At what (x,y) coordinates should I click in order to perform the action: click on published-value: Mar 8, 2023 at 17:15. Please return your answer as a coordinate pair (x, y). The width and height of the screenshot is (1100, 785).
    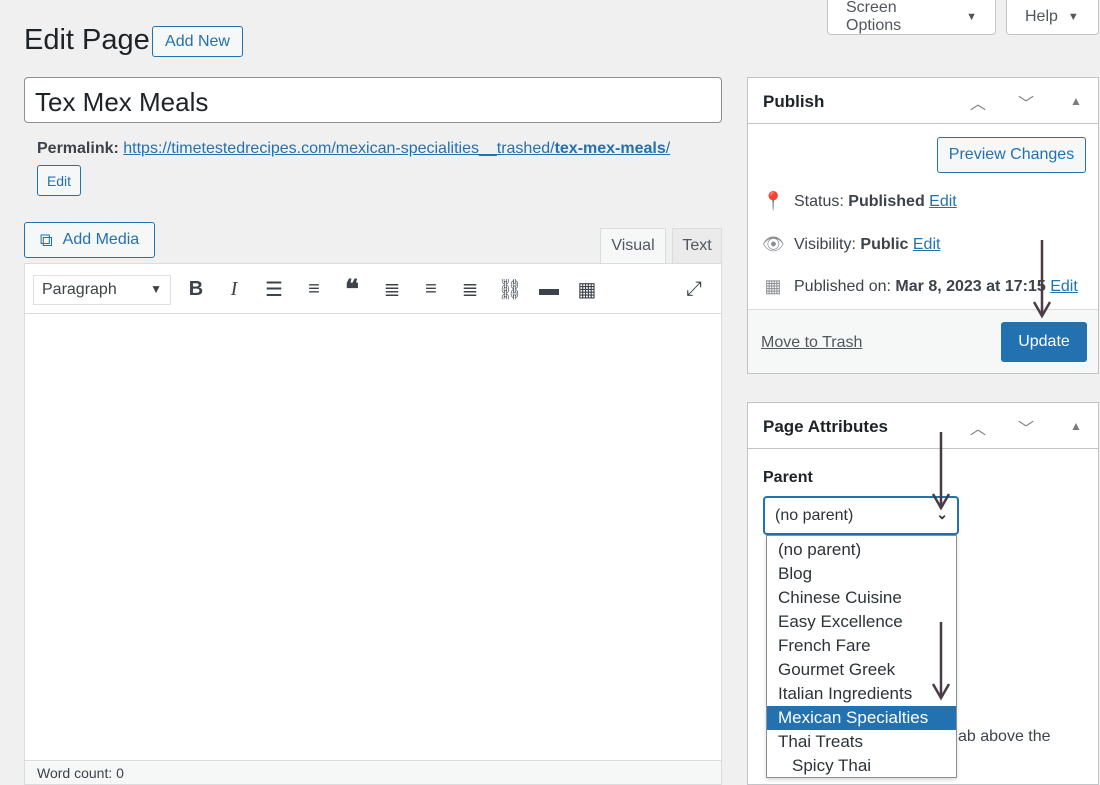
    Looking at the image, I should click on (970, 286).